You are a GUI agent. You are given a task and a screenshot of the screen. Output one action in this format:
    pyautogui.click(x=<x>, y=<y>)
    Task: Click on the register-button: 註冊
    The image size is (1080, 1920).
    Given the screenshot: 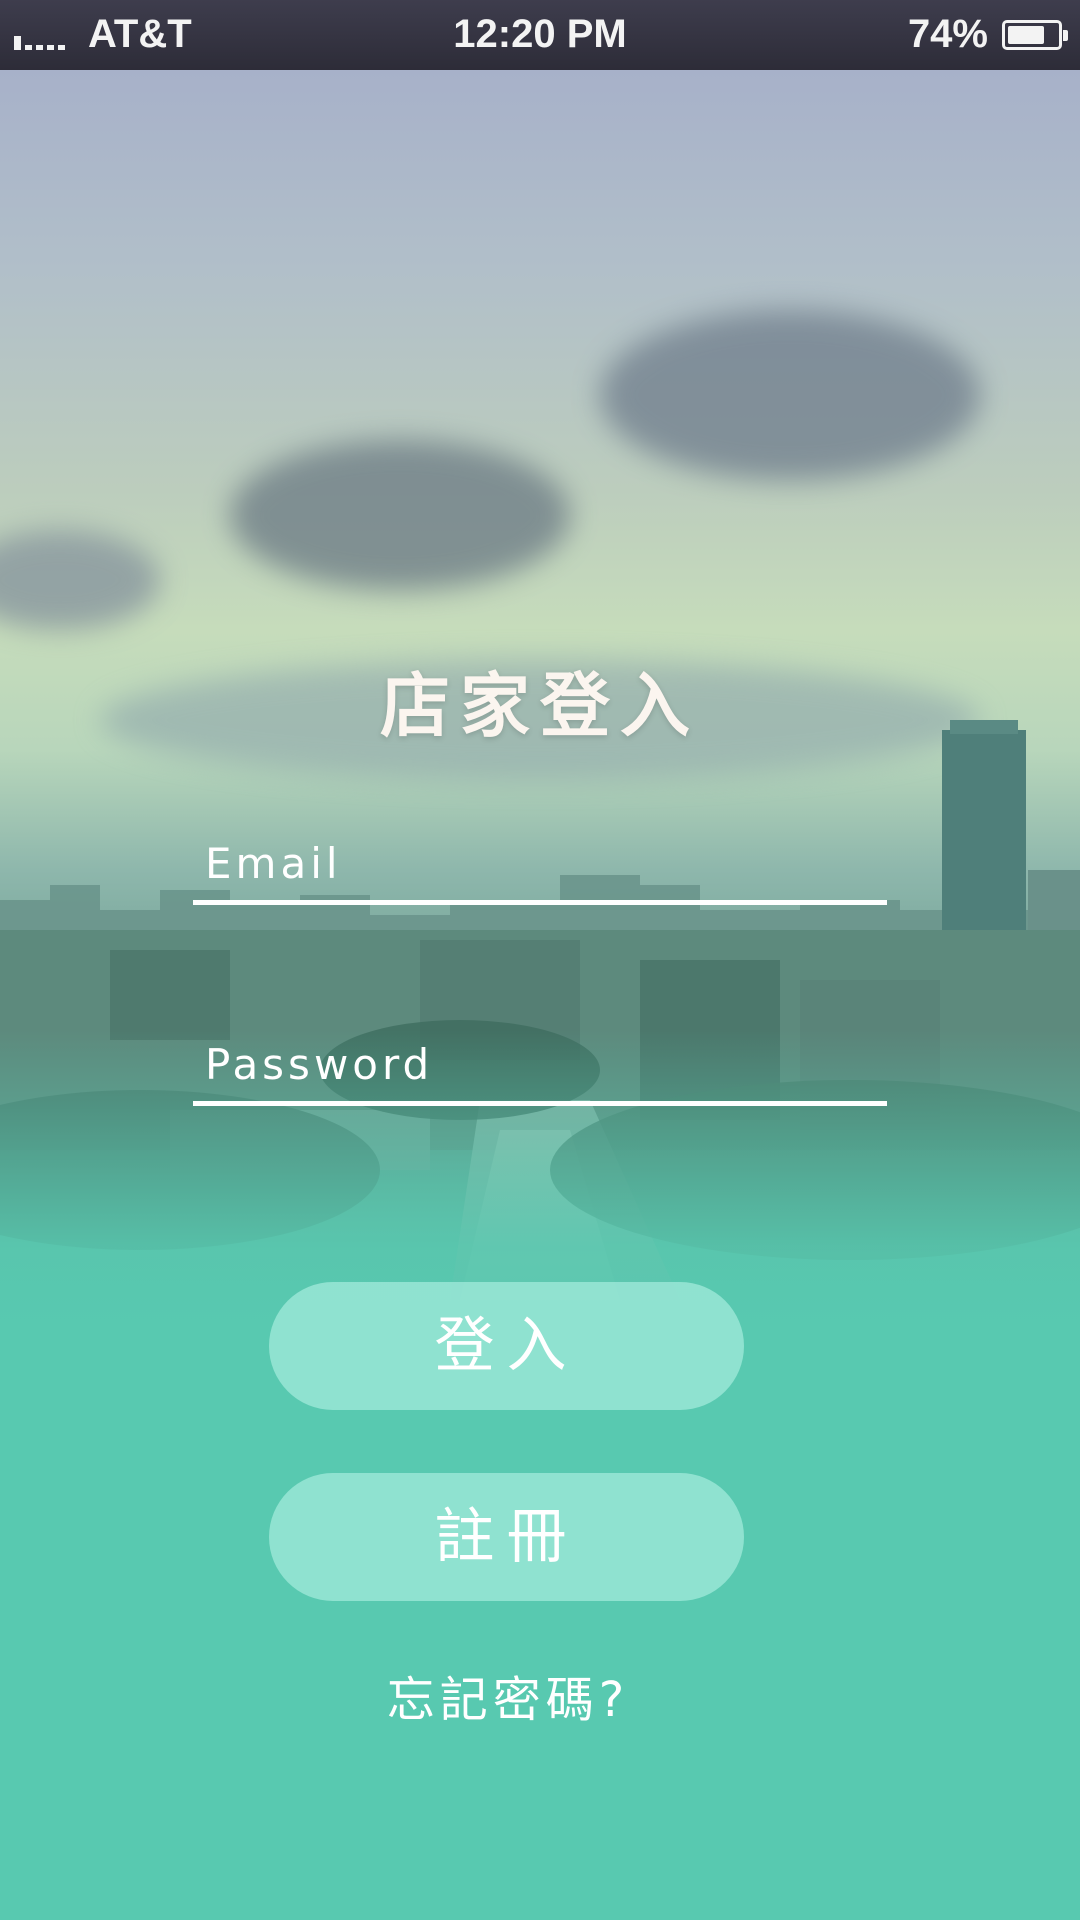 What is the action you would take?
    pyautogui.click(x=506, y=1537)
    